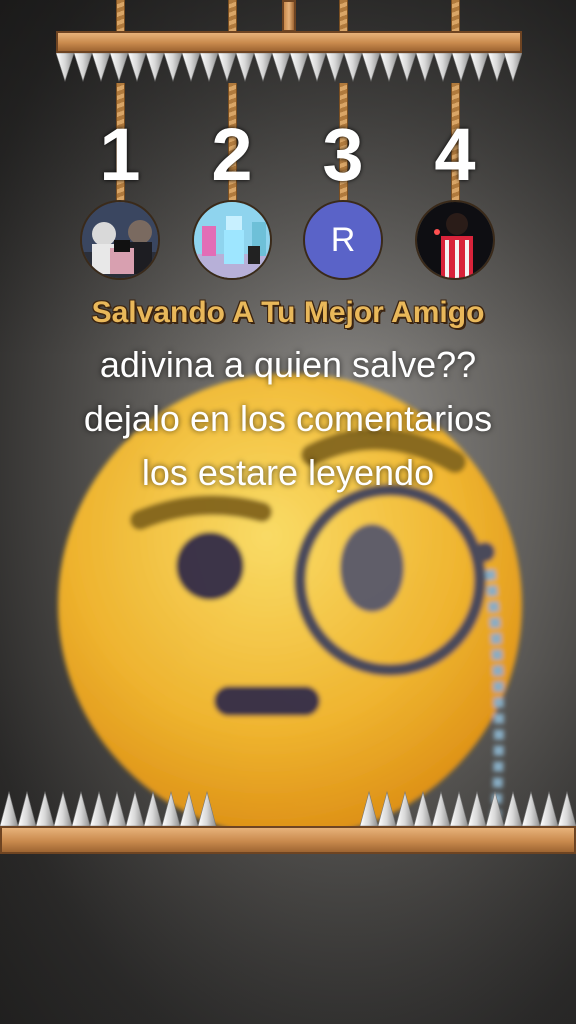 The width and height of the screenshot is (576, 1024). Describe the element at coordinates (288, 472) in the screenshot. I see `caption-line-3: los estare leyendo` at that location.